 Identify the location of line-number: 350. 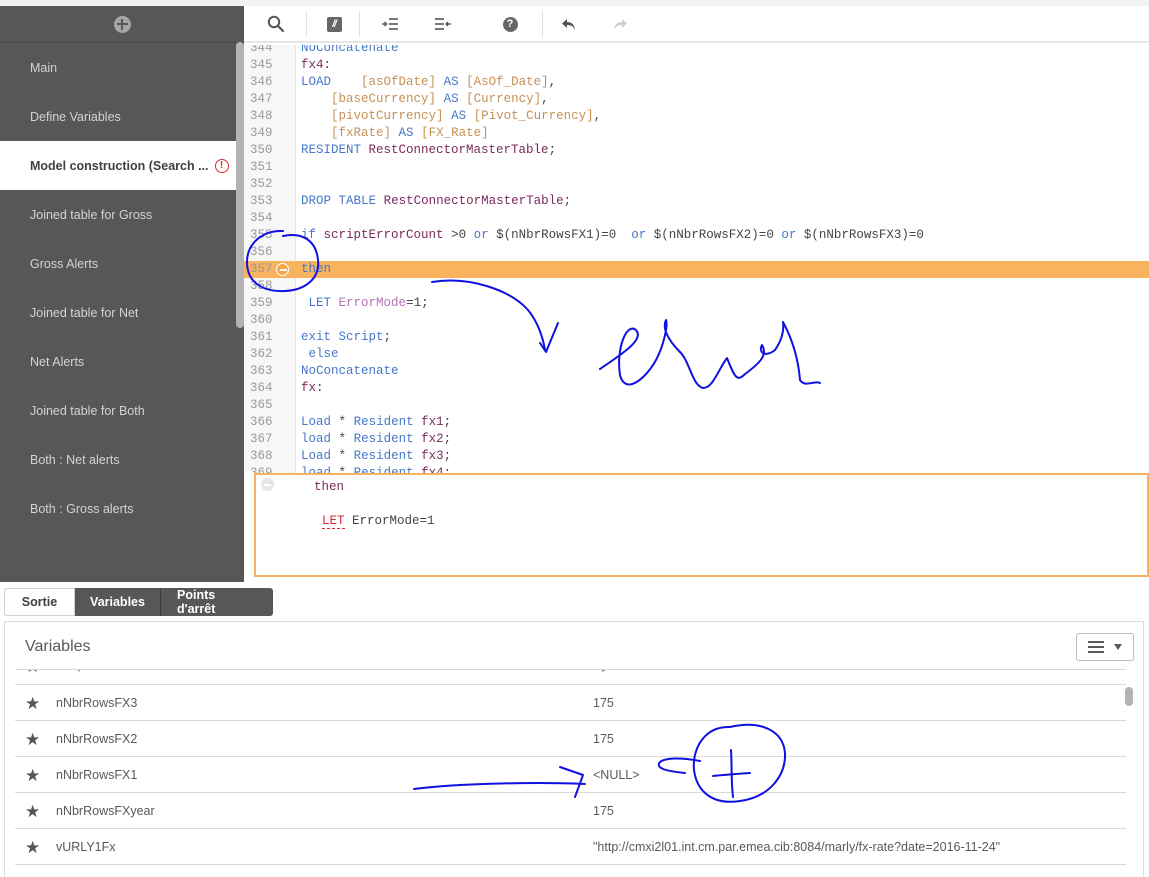
(265, 150).